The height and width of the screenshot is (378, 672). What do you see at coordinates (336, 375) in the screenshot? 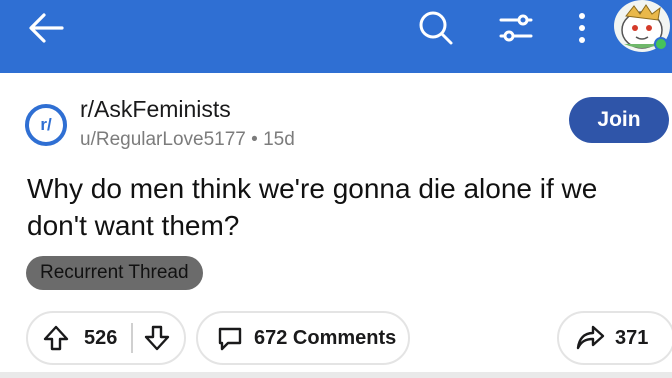
I see `feed-divider` at bounding box center [336, 375].